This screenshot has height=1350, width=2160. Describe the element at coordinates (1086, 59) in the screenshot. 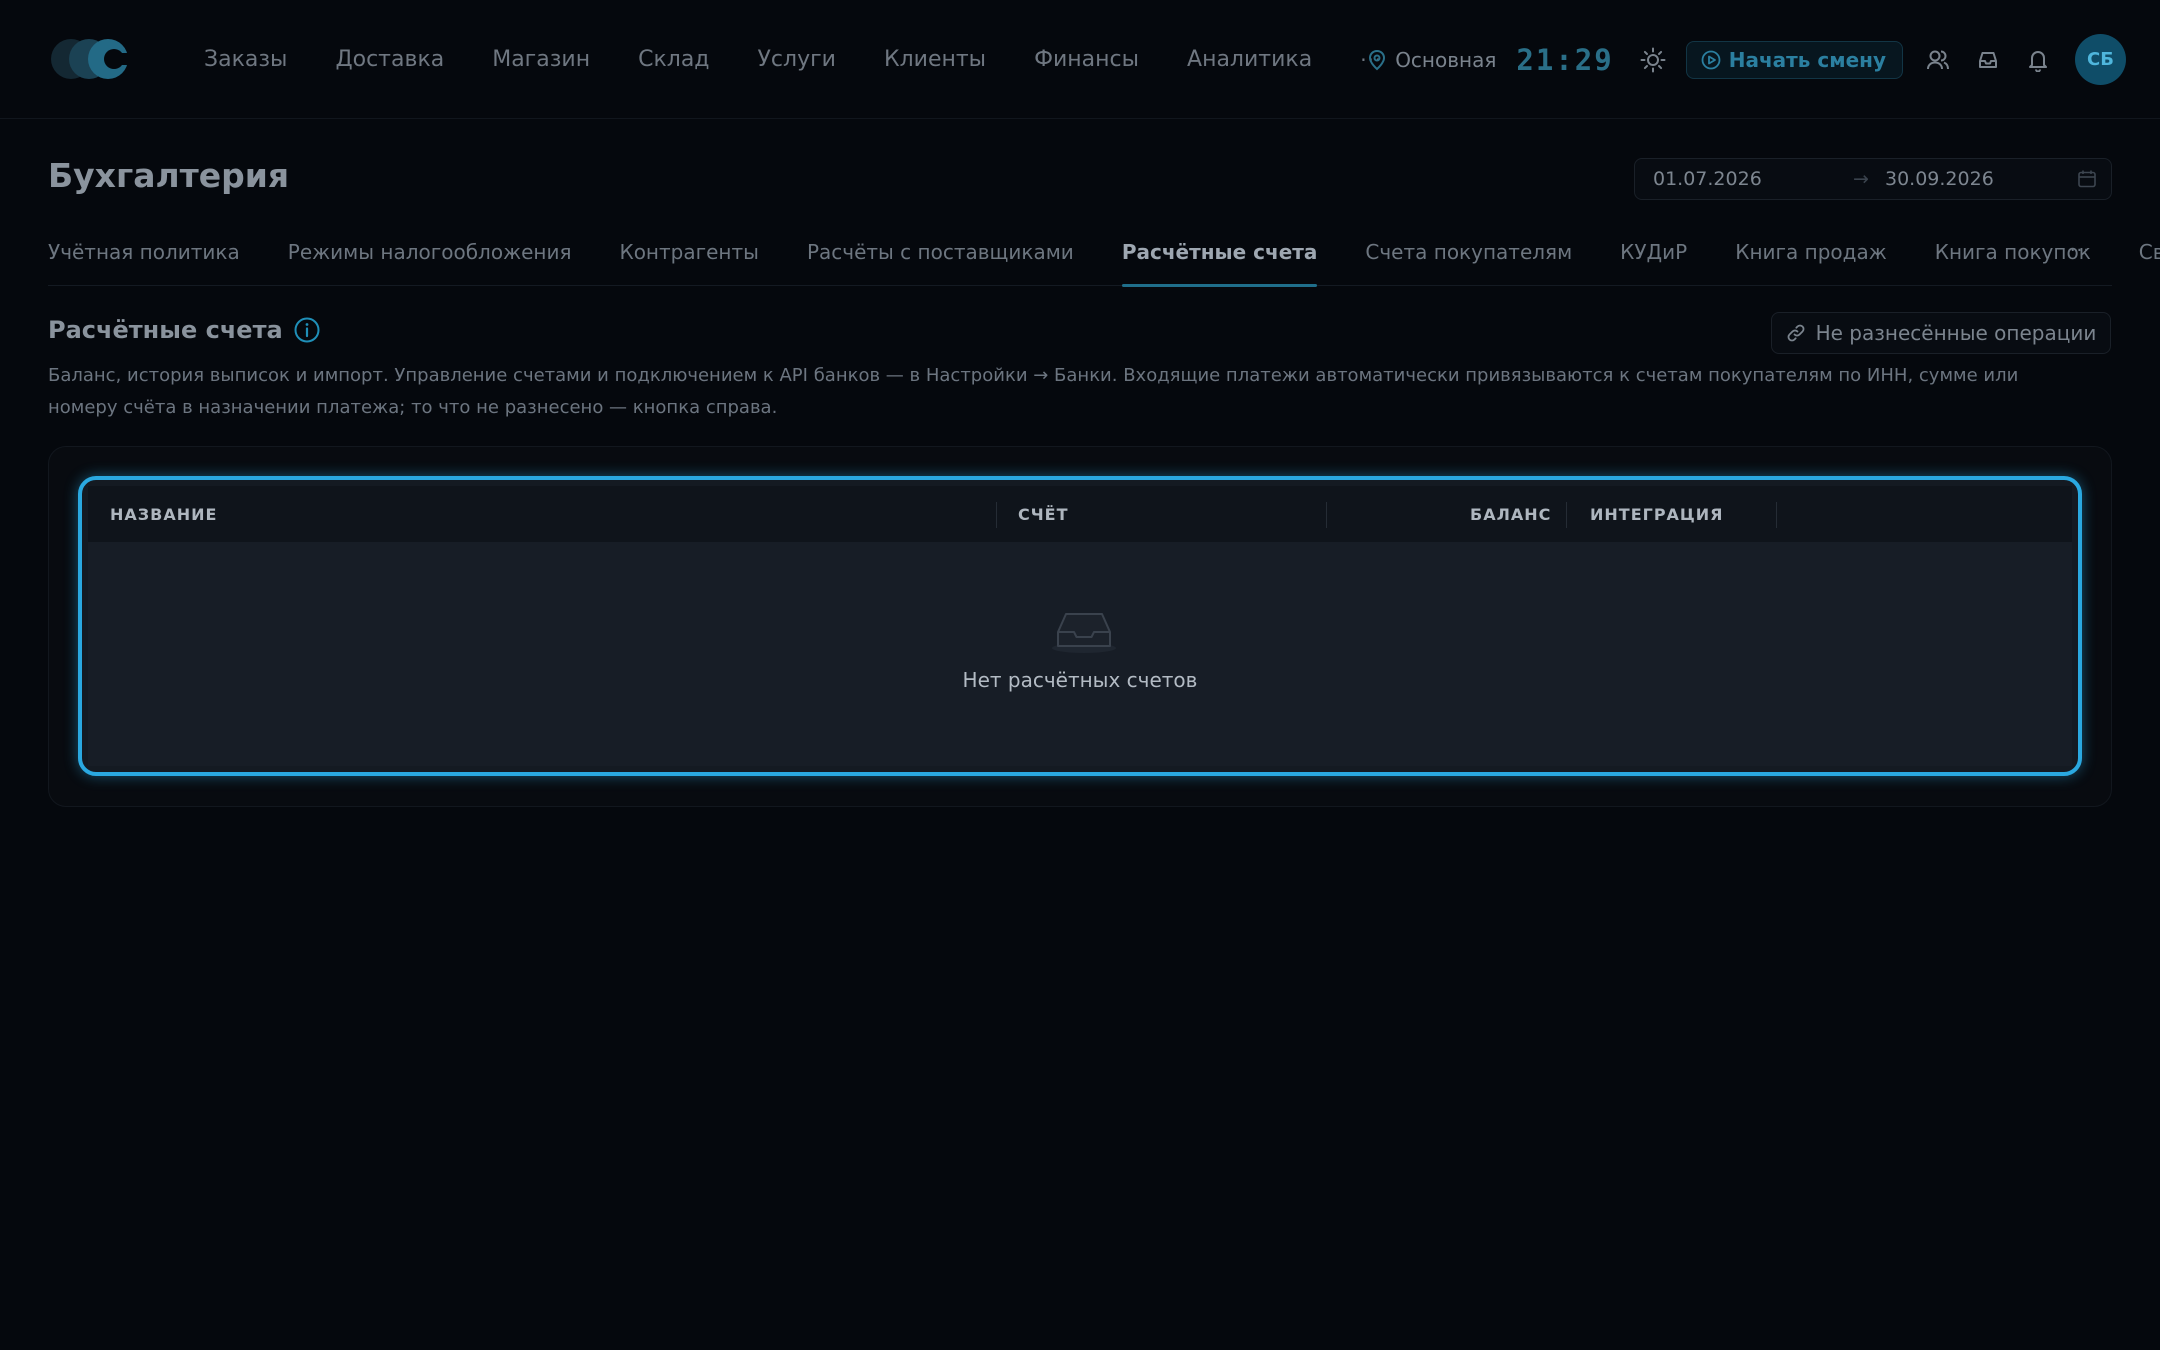

I see `nav-item-finance: Финансы` at that location.